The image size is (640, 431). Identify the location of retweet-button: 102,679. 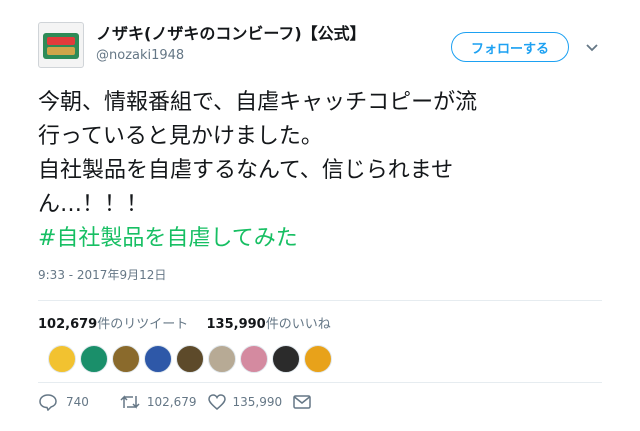
(158, 402).